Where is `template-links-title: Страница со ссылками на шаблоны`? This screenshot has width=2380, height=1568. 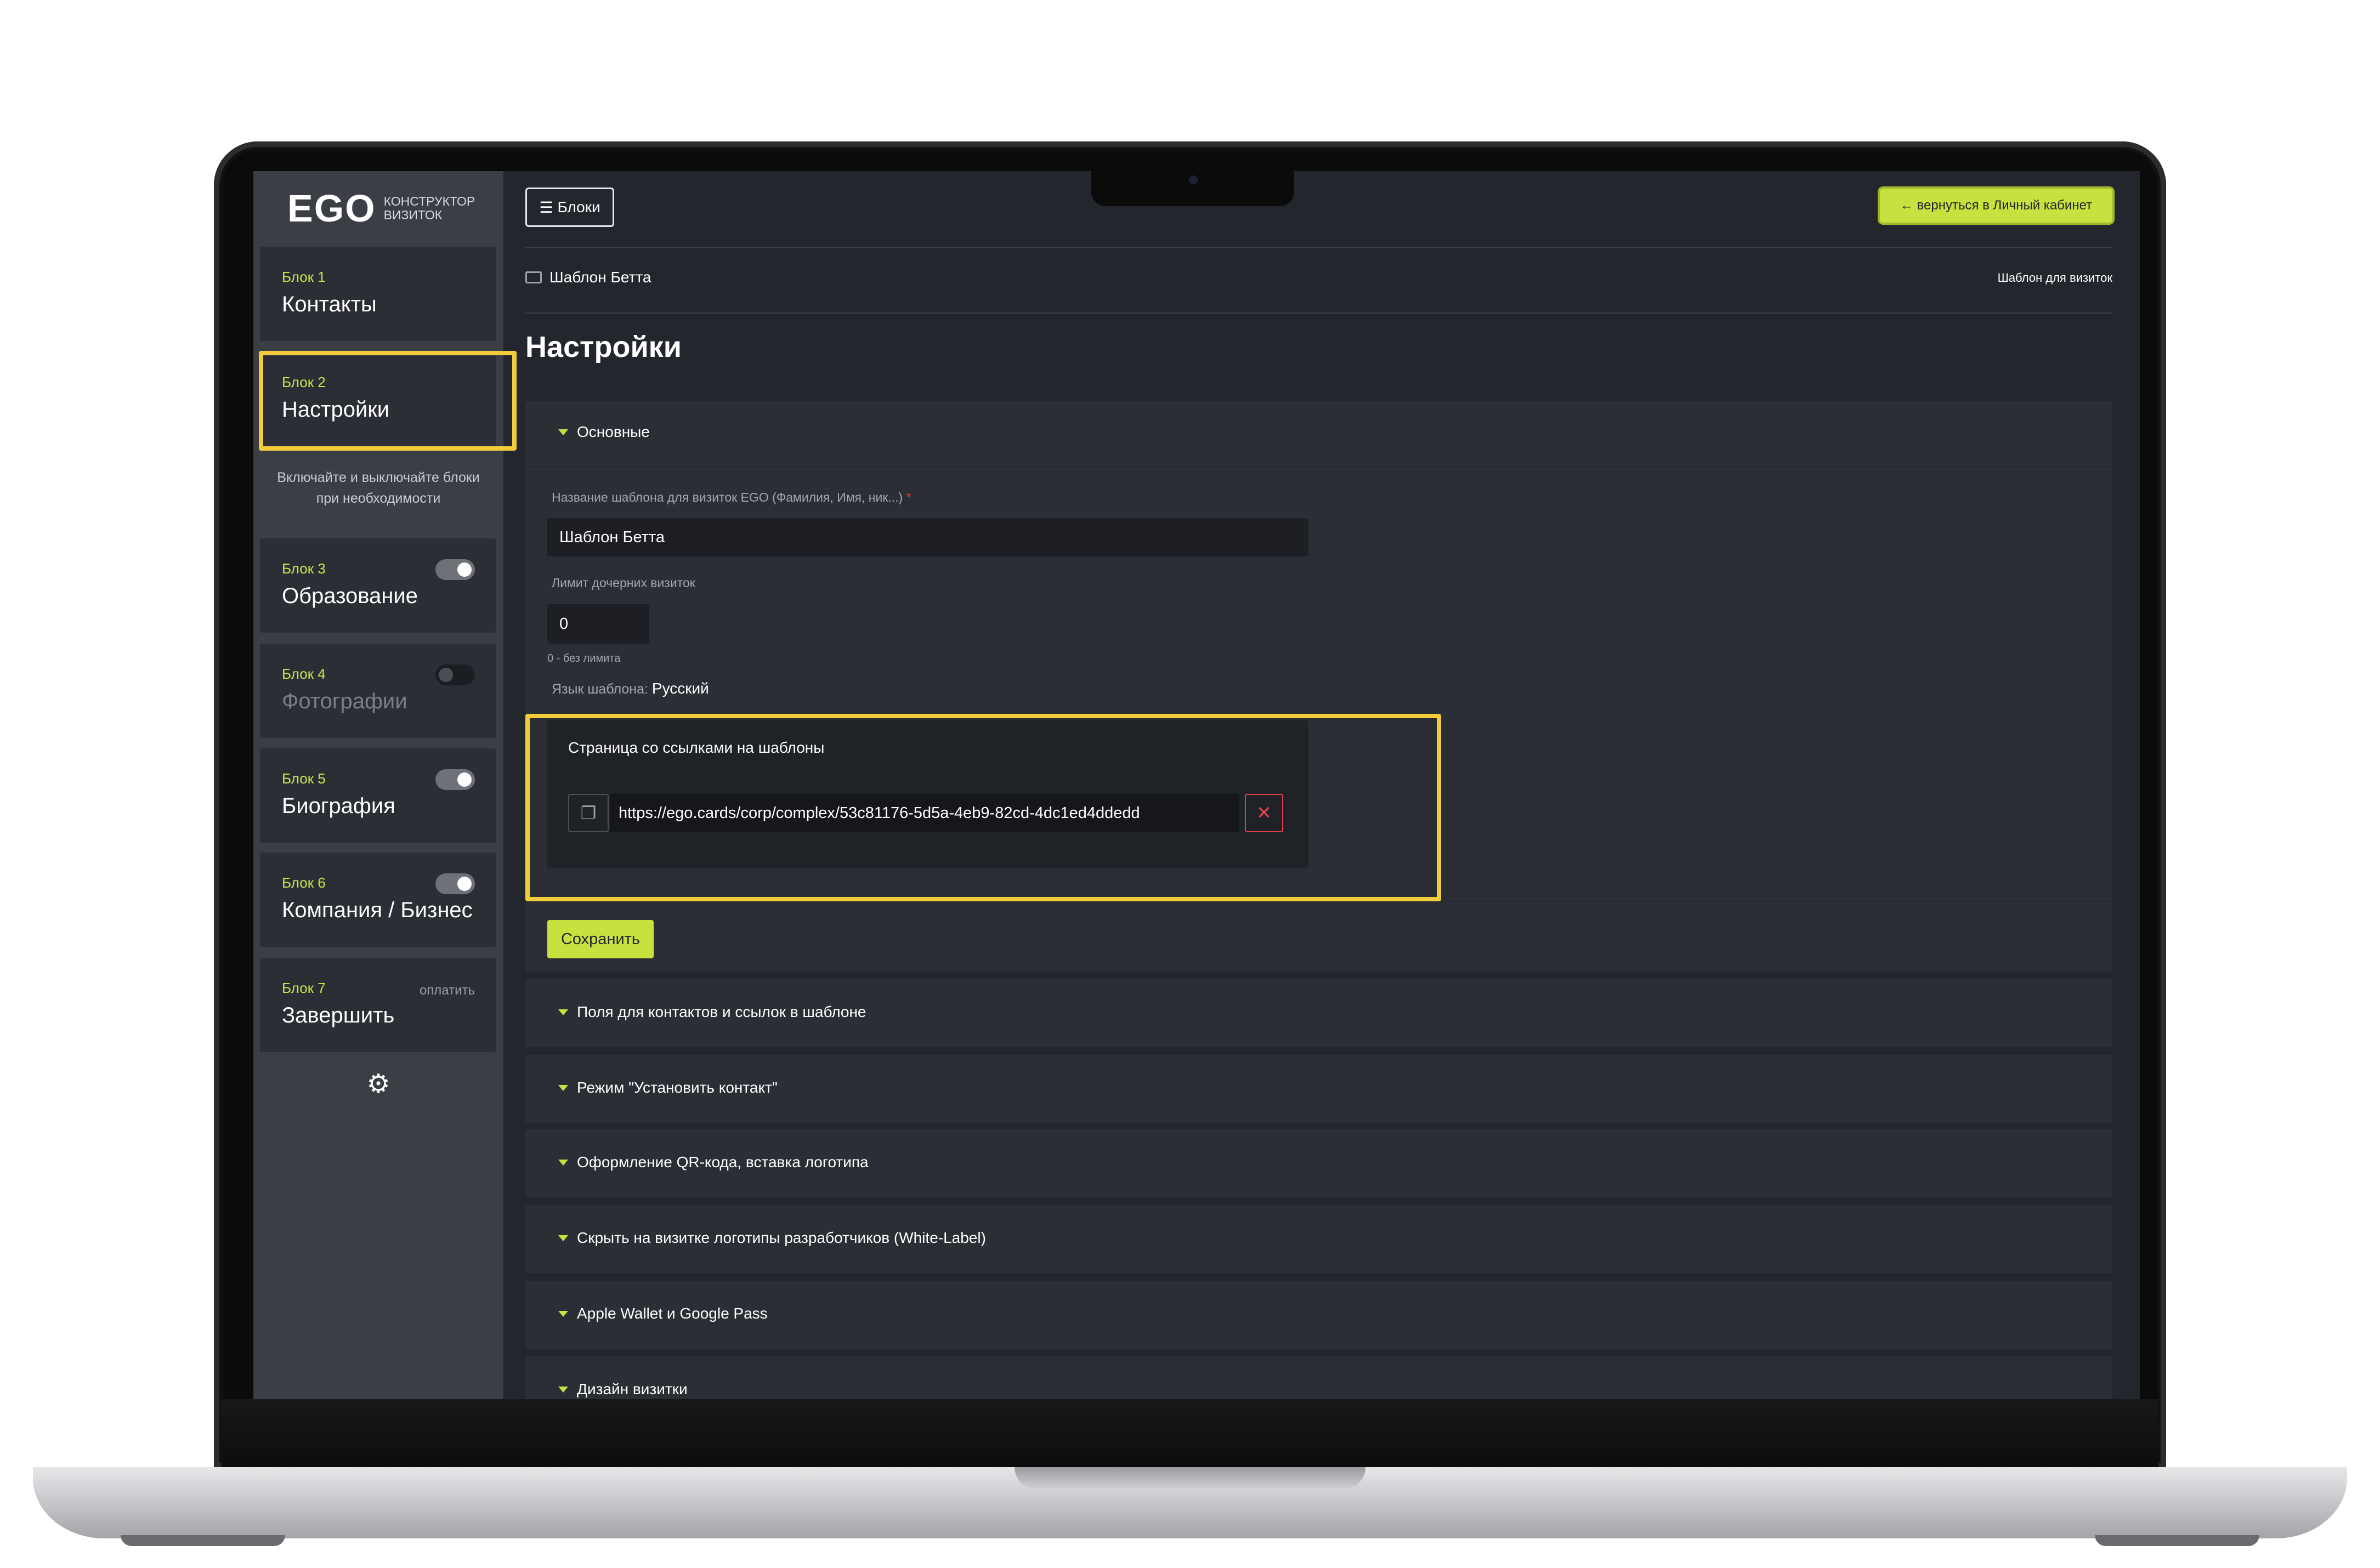
template-links-title: Страница со ссылками на шаблоны is located at coordinates (696, 748).